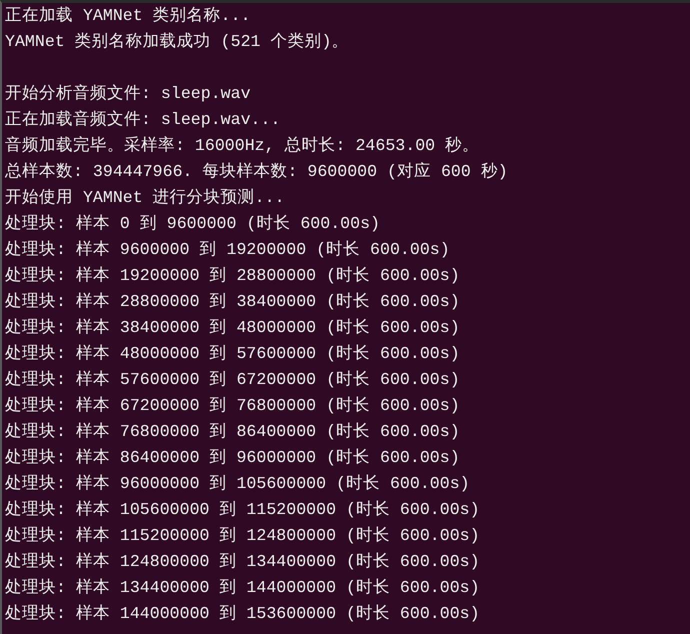 The image size is (690, 634). What do you see at coordinates (232, 405) in the screenshot?
I see `terminal-line: 处理块: 样本 67200000 到 76800000 (时长 600.00s)` at bounding box center [232, 405].